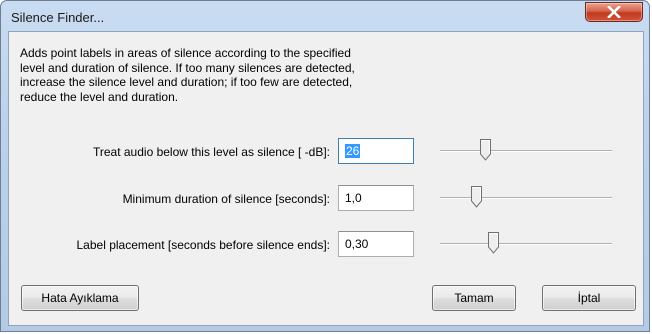  What do you see at coordinates (226, 199) in the screenshot?
I see `duration-label: Minimum duration of silence [seconds]:` at bounding box center [226, 199].